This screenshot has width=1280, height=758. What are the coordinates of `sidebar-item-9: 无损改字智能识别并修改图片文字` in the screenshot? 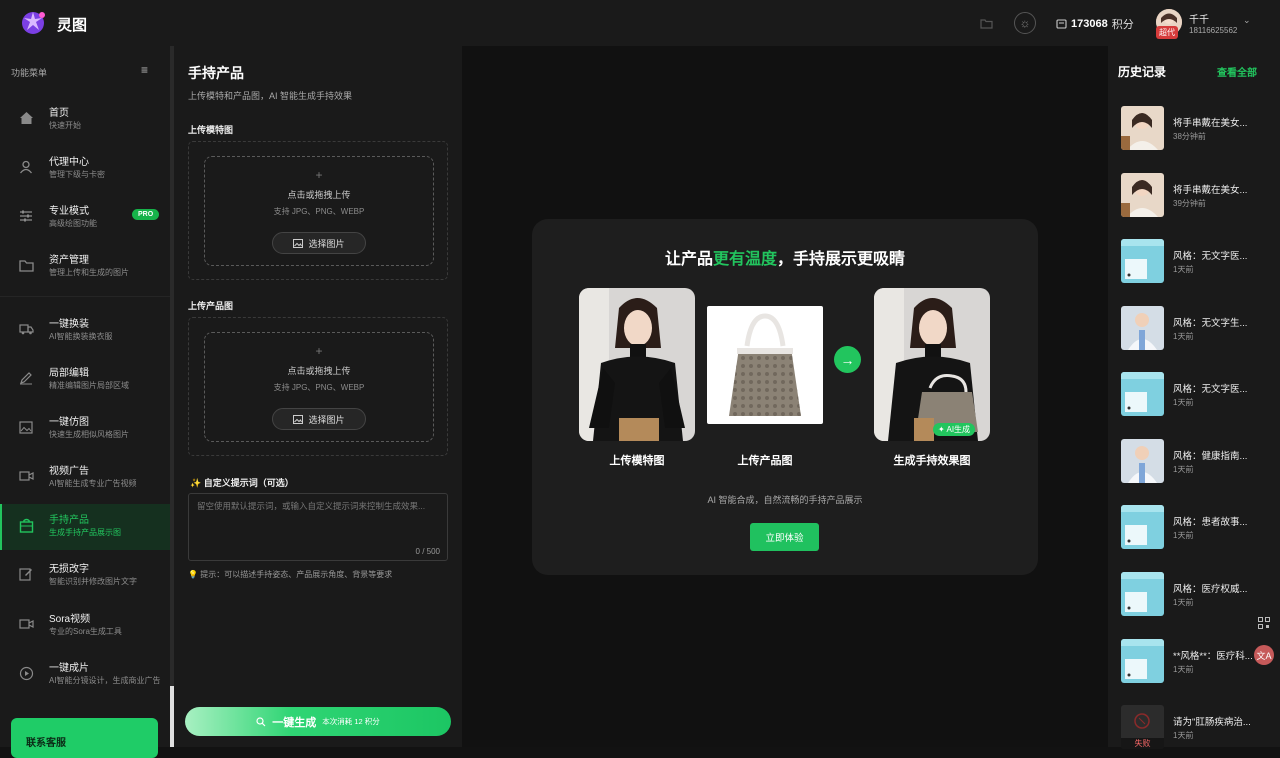 It's located at (85, 576).